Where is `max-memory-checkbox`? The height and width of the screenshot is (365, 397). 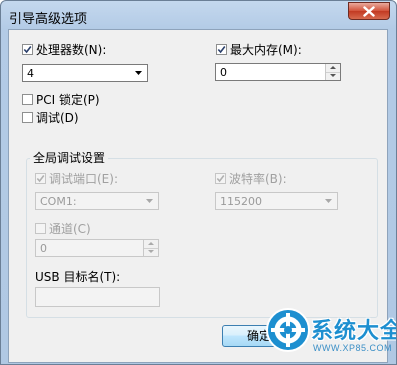 max-memory-checkbox is located at coordinates (221, 49).